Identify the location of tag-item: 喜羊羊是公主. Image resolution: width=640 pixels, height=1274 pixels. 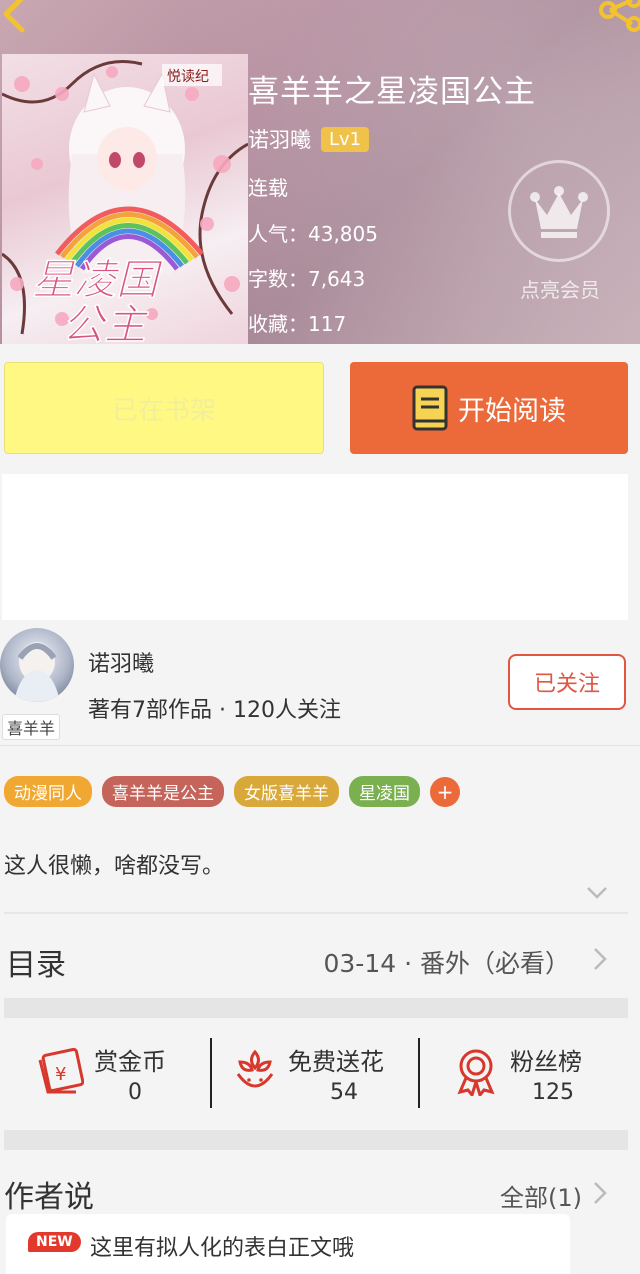
(163, 791).